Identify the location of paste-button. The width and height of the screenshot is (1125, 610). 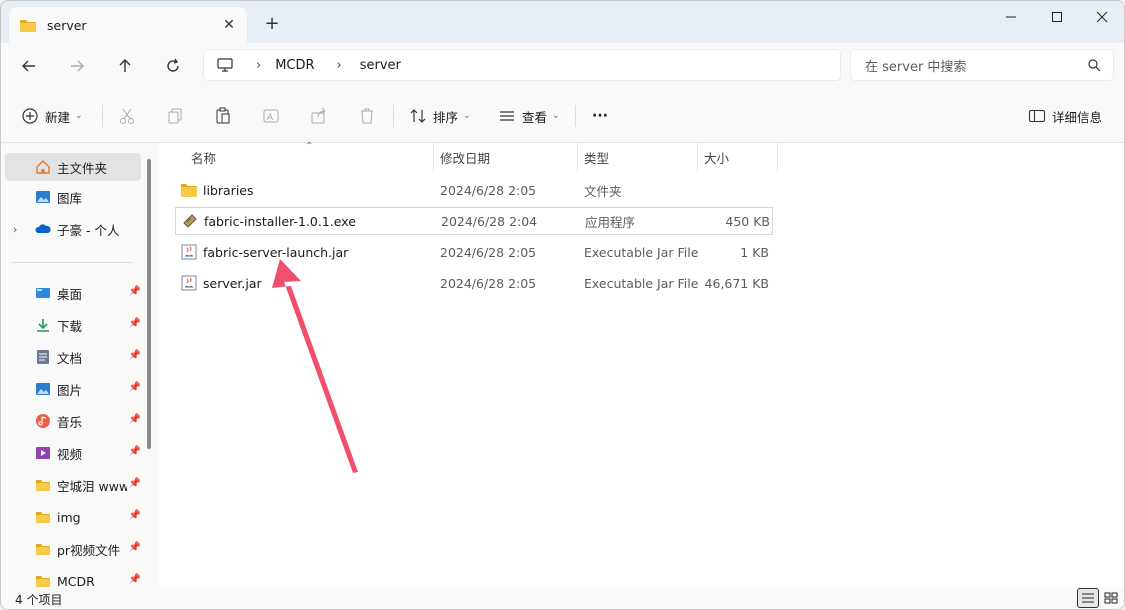
(223, 116).